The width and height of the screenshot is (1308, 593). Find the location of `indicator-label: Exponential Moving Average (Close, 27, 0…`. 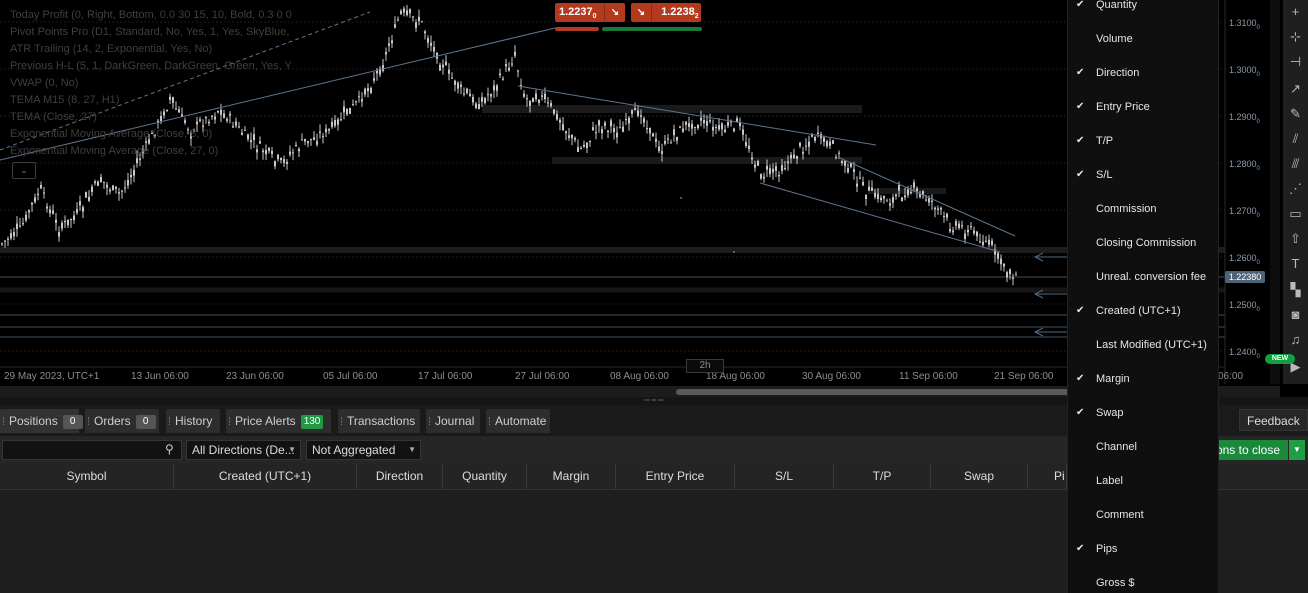

indicator-label: Exponential Moving Average (Close, 27, 0… is located at coordinates (151, 153).